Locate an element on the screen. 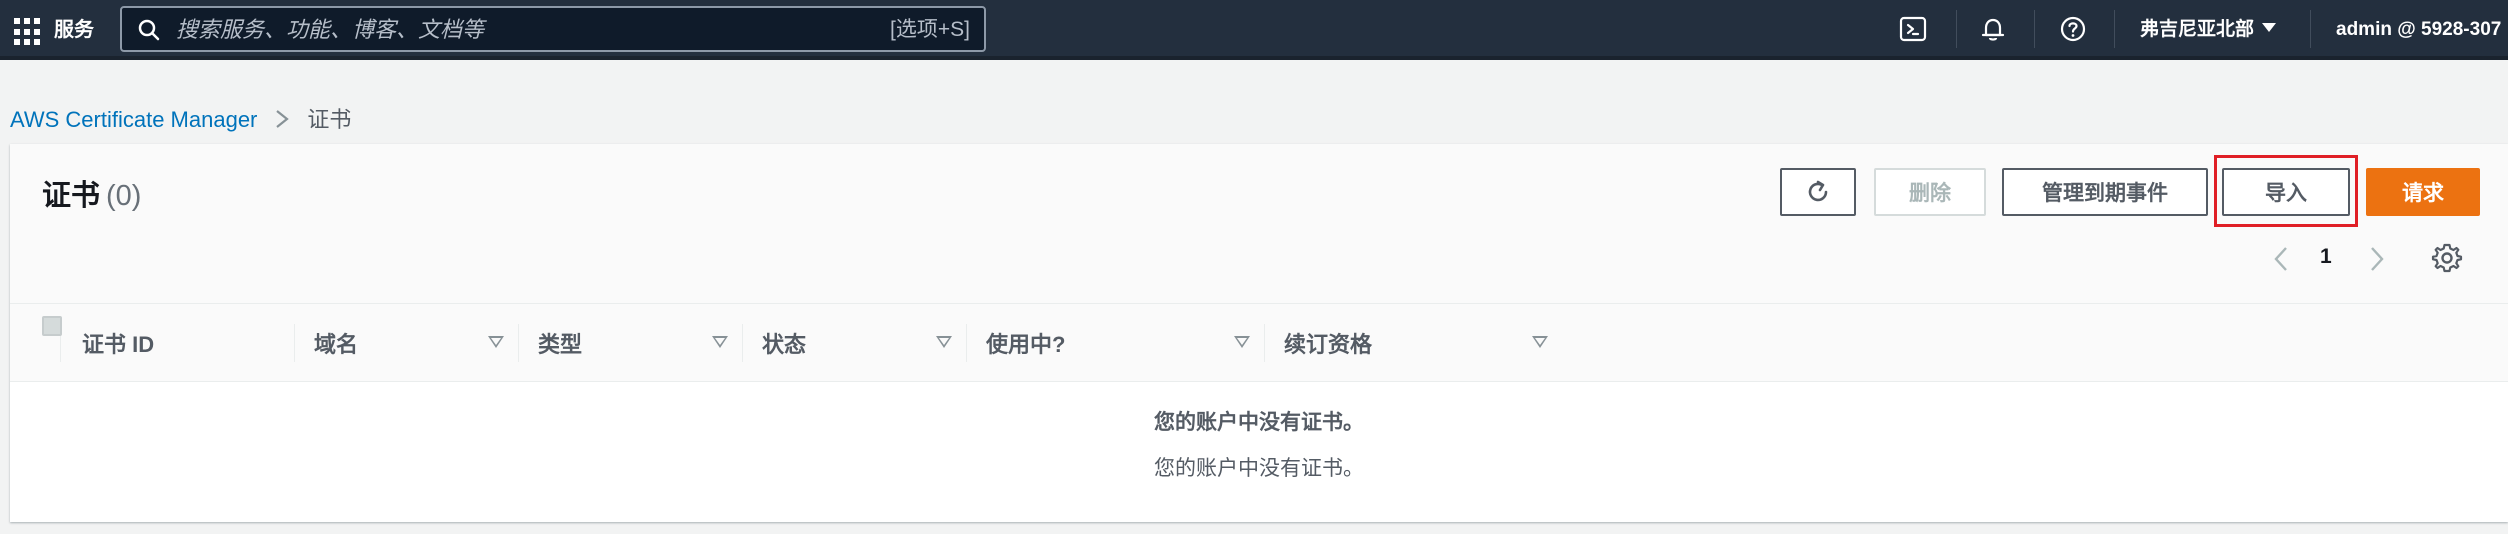 This screenshot has height=534, width=2508. select-all-checkbox is located at coordinates (52, 326).